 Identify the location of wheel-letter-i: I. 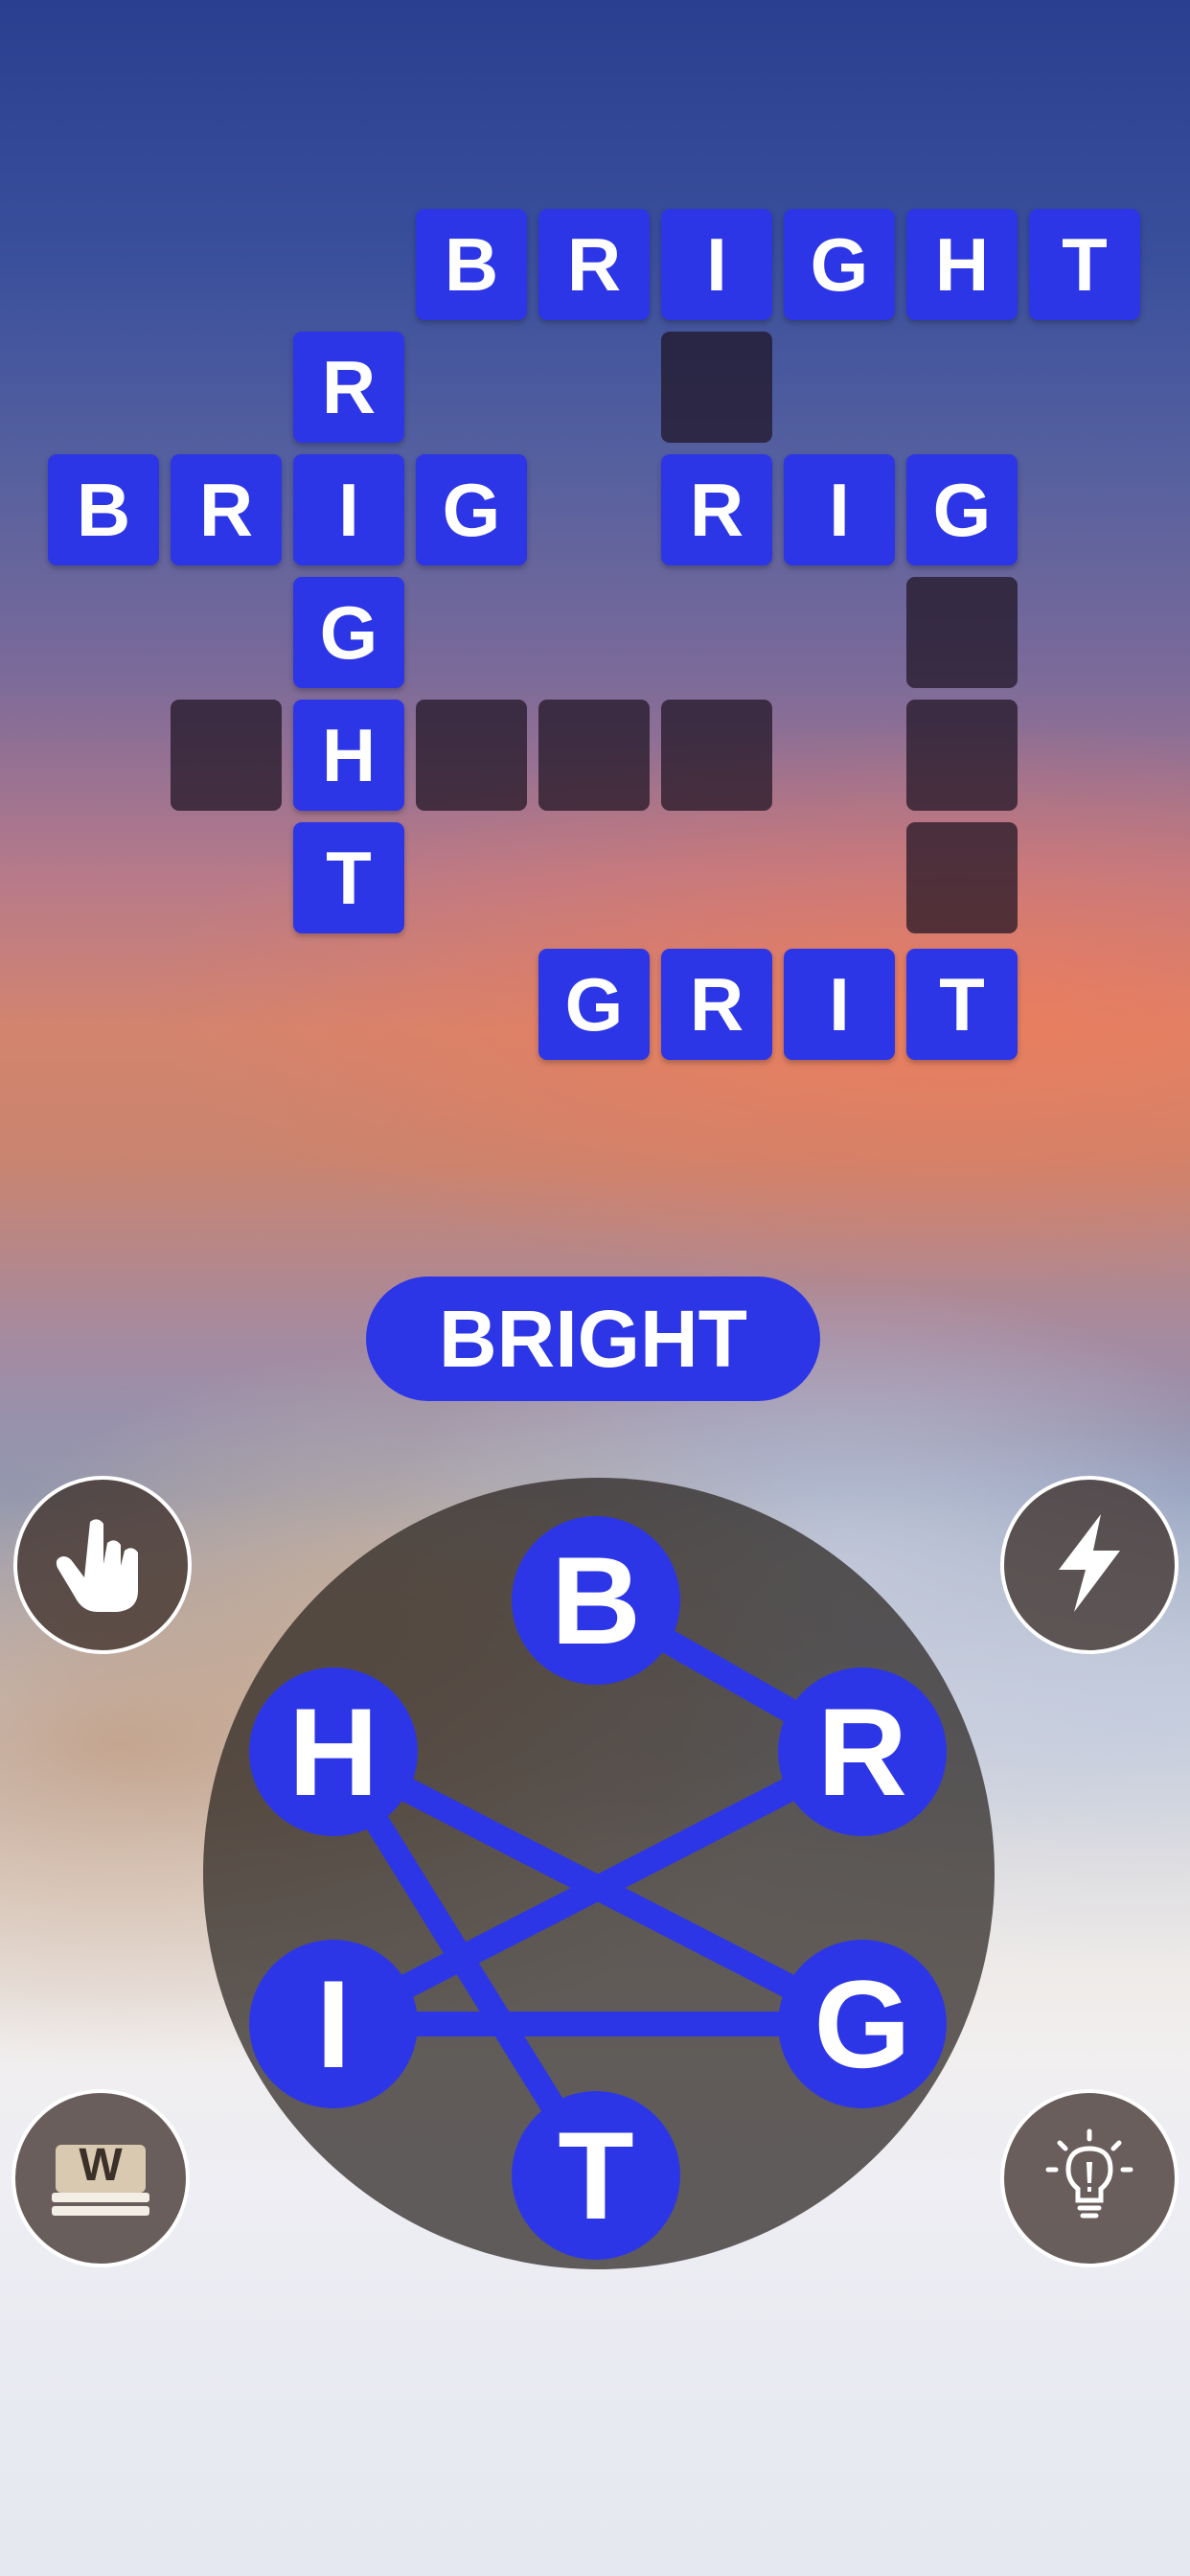
(334, 2024).